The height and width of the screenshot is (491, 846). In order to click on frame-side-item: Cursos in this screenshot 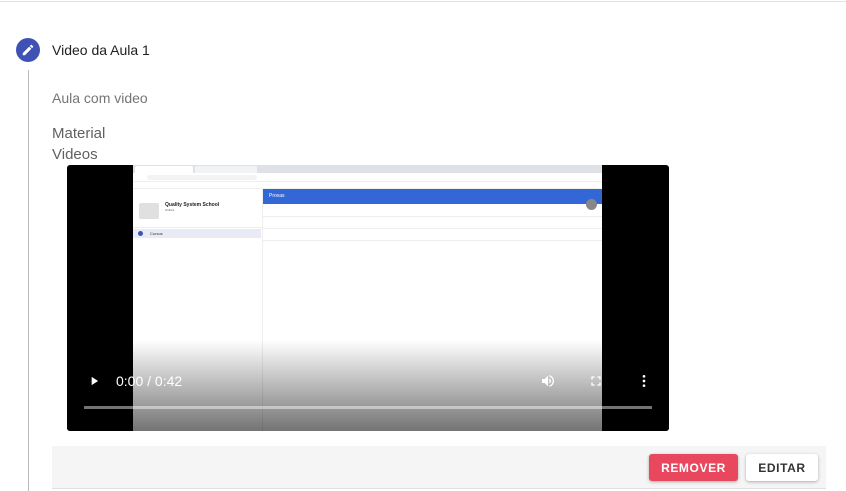, I will do `click(156, 233)`.